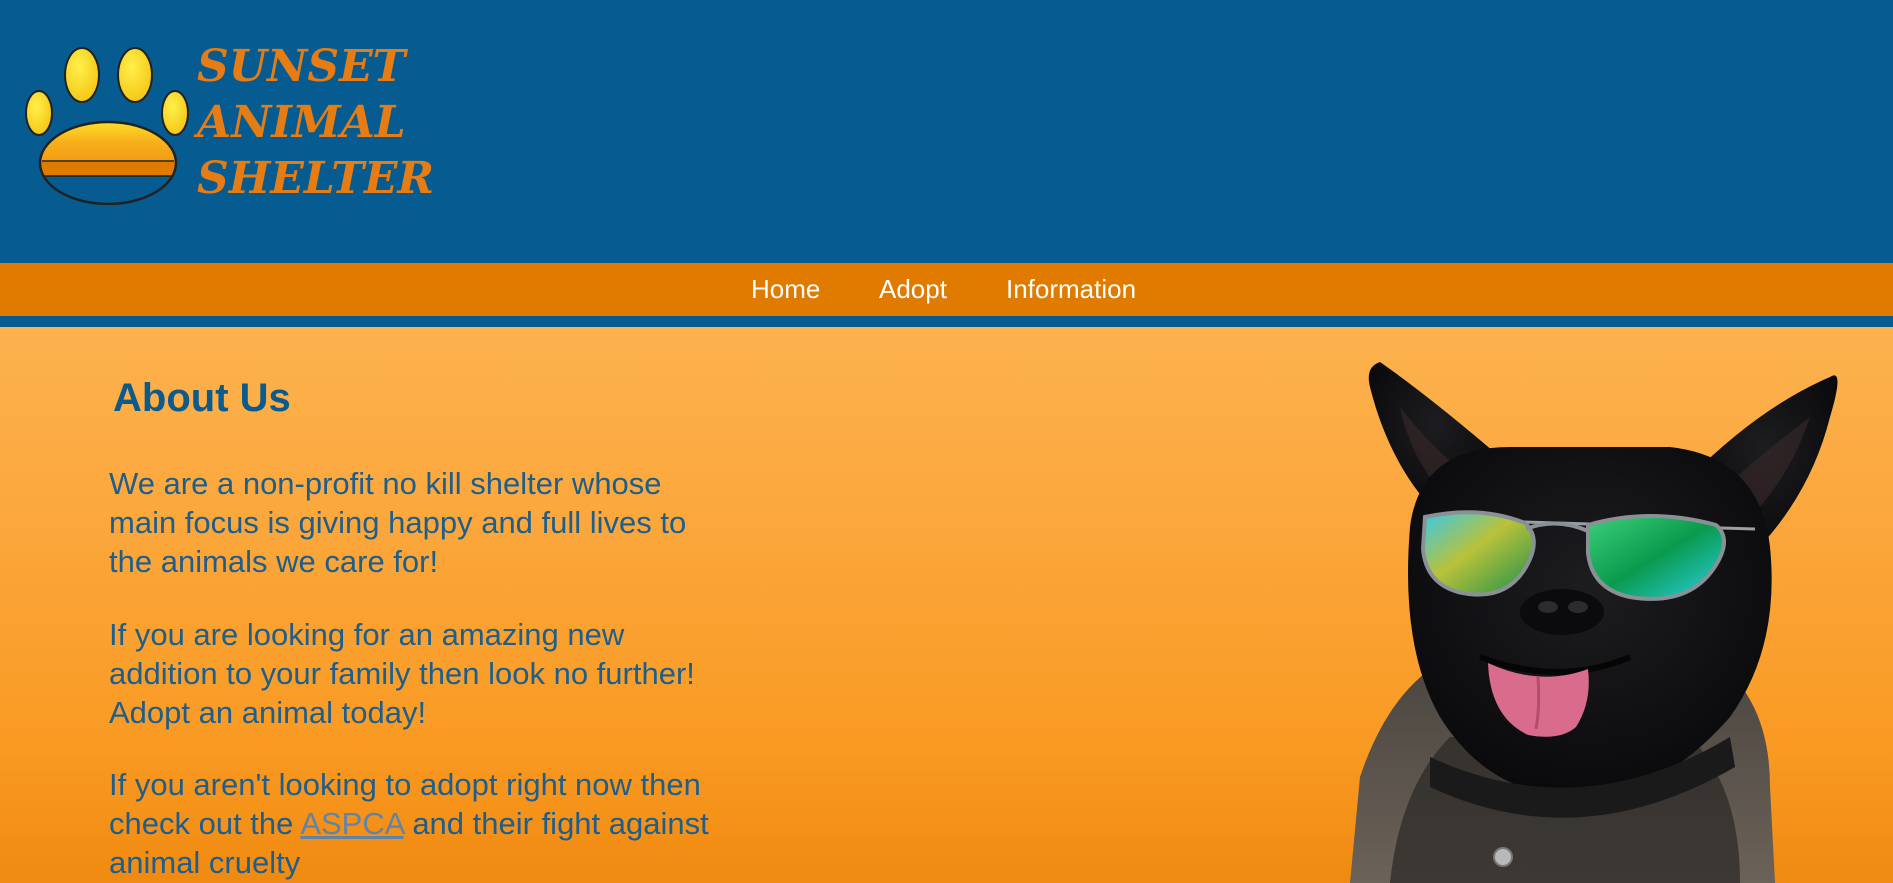 The height and width of the screenshot is (883, 1893). I want to click on brand-line-2: ANIMAL, so click(301, 122).